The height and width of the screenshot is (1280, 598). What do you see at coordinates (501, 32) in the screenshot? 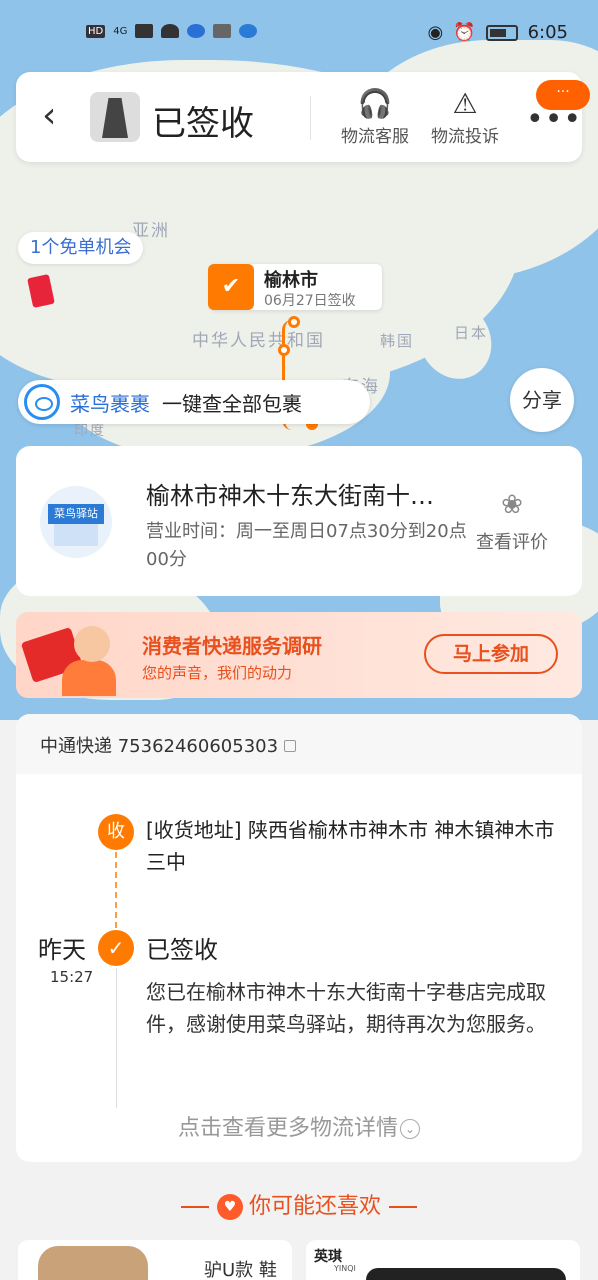
I see `battery-icon` at bounding box center [501, 32].